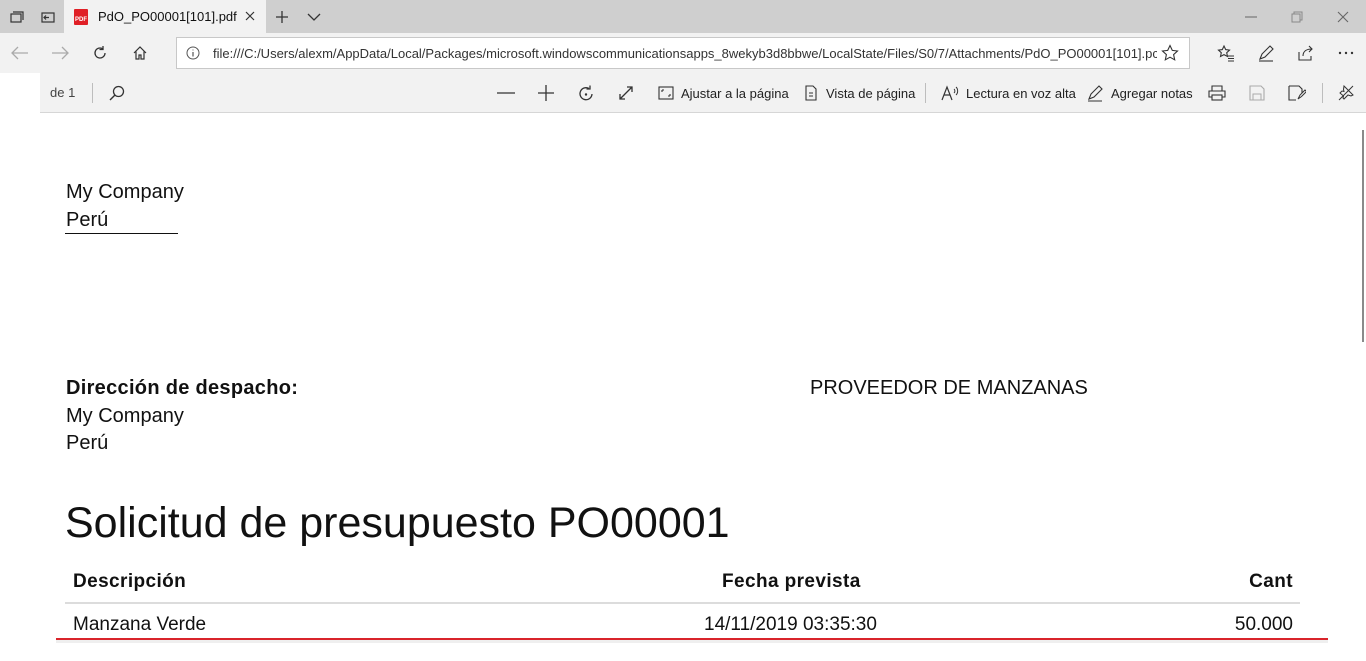 This screenshot has width=1366, height=661. I want to click on page-number-input, so click(20, 93).